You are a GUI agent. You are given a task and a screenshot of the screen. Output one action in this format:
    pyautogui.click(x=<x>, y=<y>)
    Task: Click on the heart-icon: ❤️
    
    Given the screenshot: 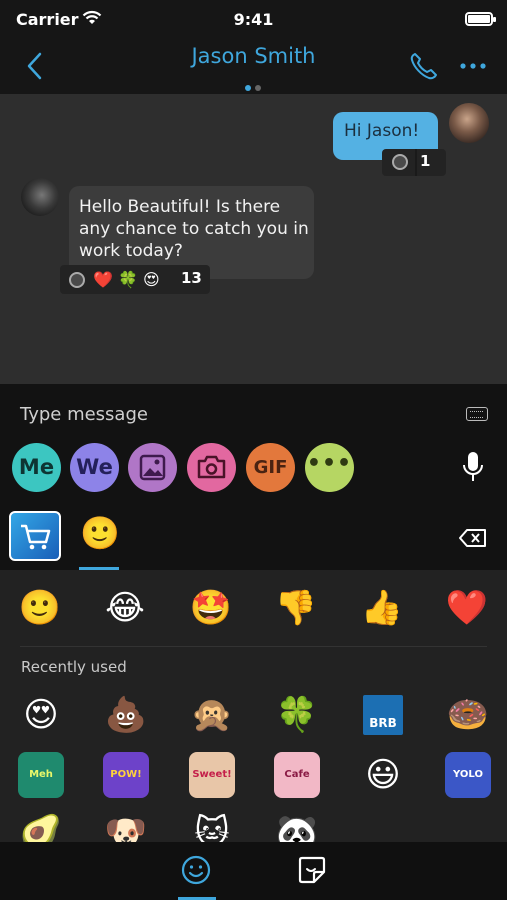 What is the action you would take?
    pyautogui.click(x=103, y=279)
    